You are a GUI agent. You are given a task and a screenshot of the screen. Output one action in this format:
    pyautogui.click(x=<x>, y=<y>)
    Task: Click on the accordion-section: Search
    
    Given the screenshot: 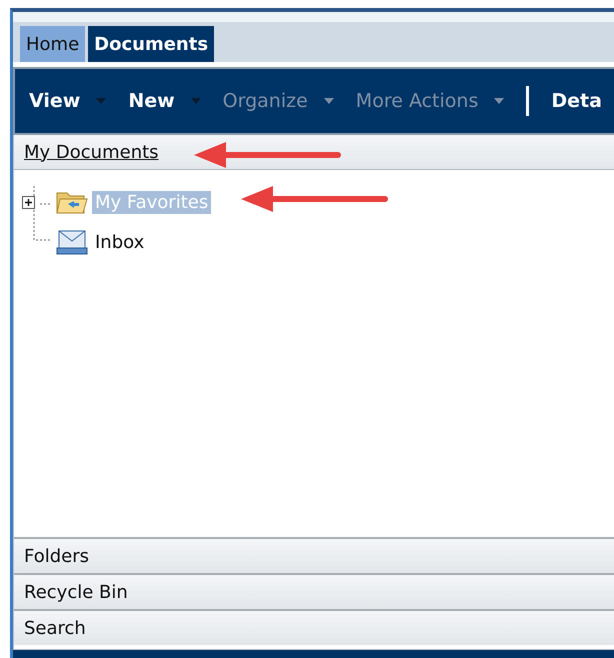 What is the action you would take?
    pyautogui.click(x=314, y=627)
    